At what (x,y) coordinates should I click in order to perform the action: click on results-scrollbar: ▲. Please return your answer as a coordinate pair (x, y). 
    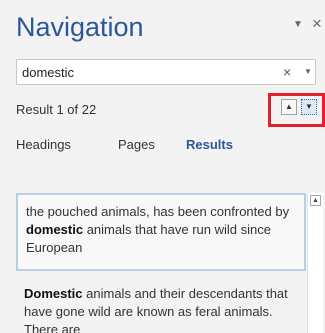
    Looking at the image, I should click on (315, 263).